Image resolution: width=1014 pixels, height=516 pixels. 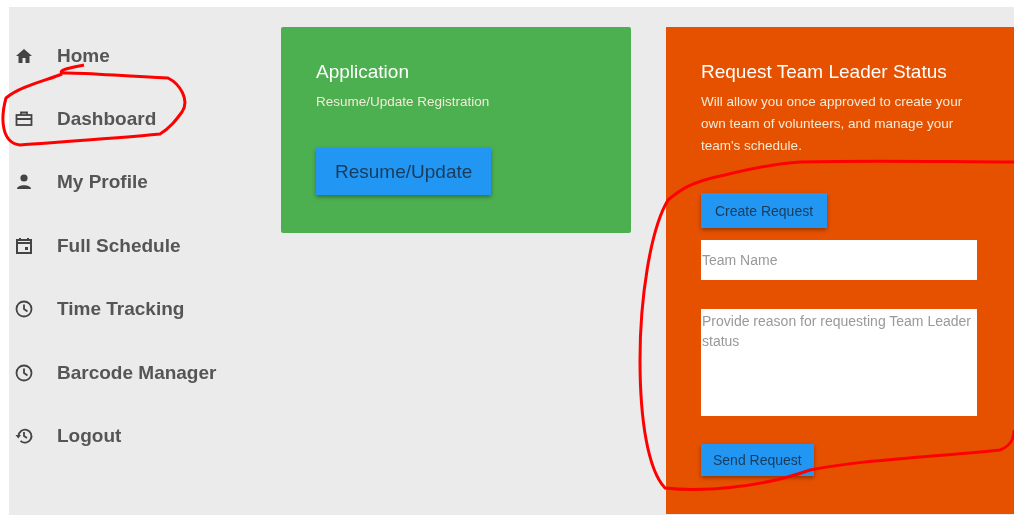 I want to click on nav-item: Logout, so click(x=133, y=436).